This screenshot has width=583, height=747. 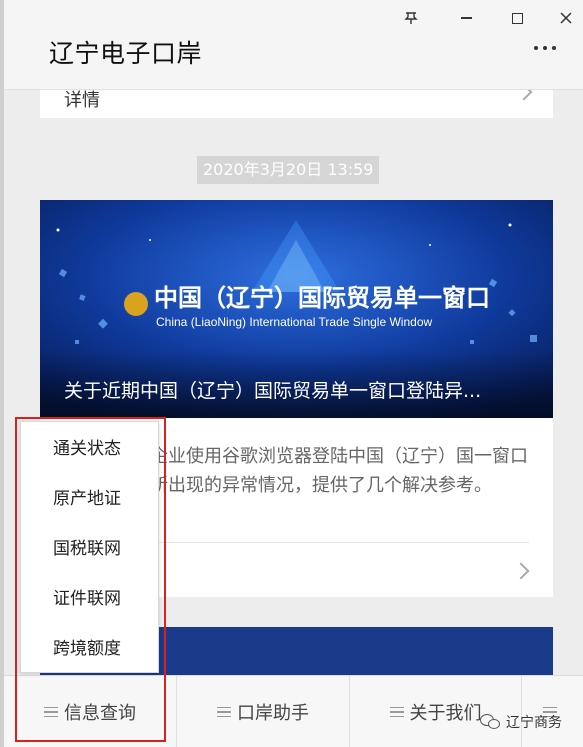 What do you see at coordinates (293, 45) in the screenshot?
I see `title-bar: 辽宁电子口岸` at bounding box center [293, 45].